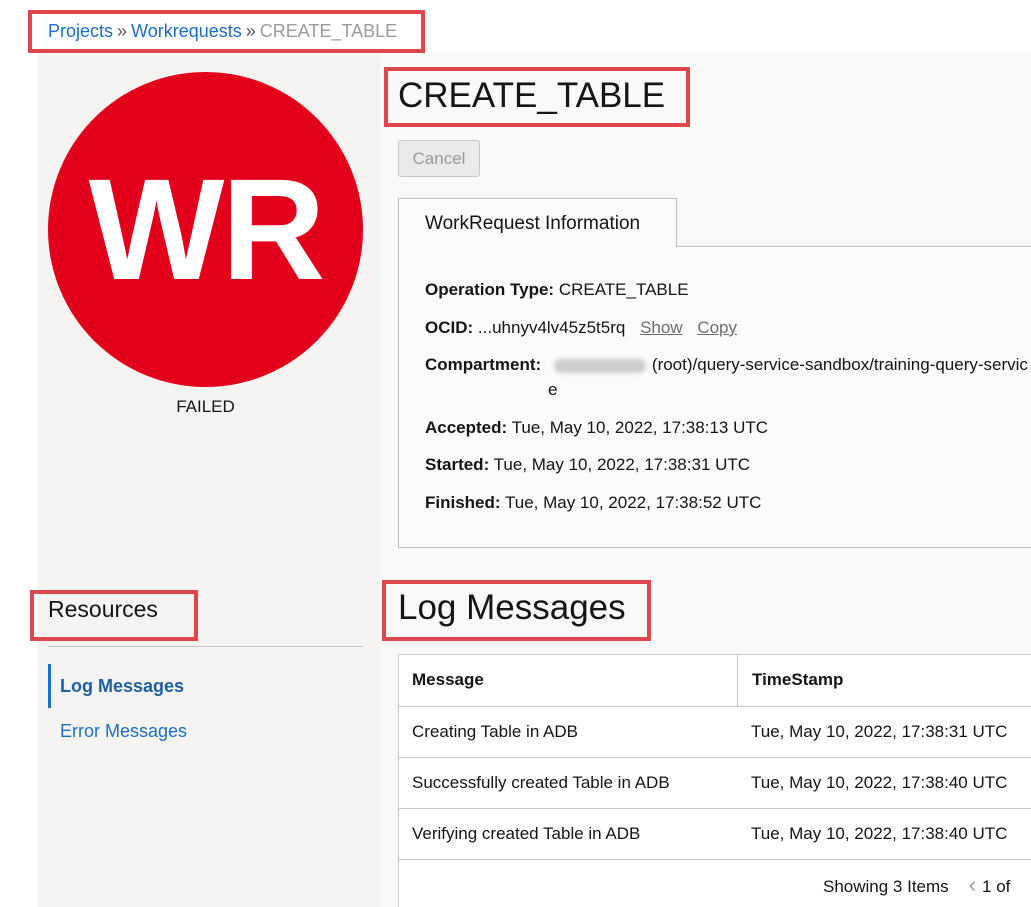 This screenshot has width=1031, height=907. I want to click on accepted-label: Accepted:, so click(466, 427).